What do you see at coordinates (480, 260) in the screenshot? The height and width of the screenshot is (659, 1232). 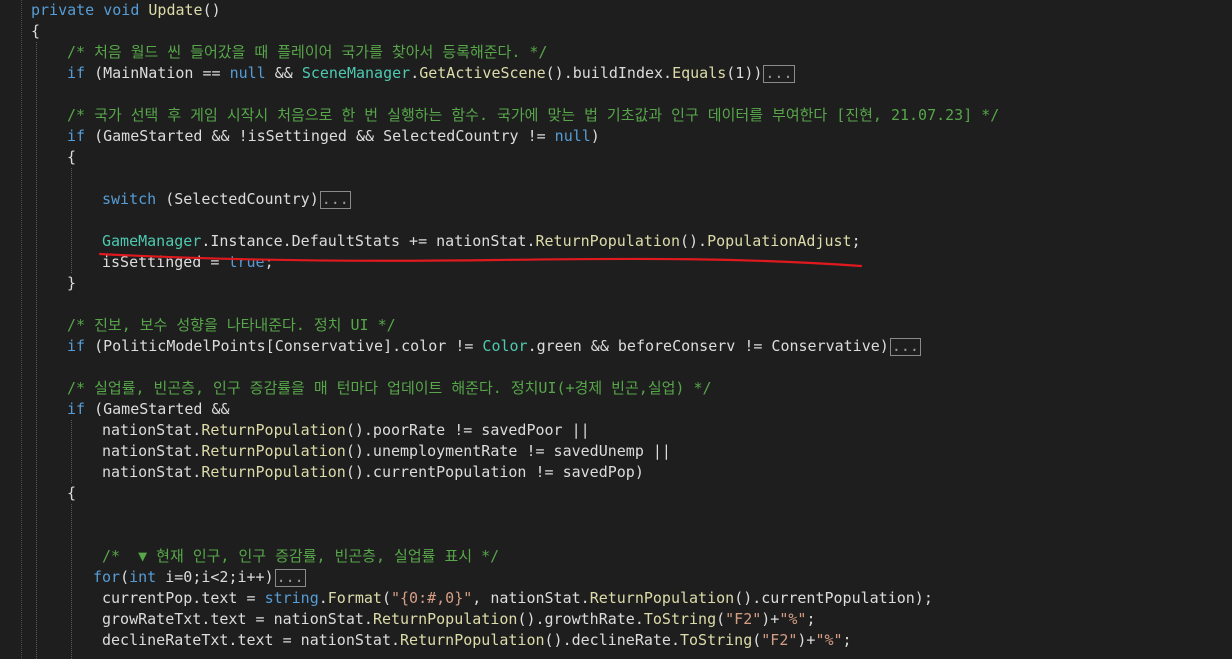 I see `red-underline-annotation` at bounding box center [480, 260].